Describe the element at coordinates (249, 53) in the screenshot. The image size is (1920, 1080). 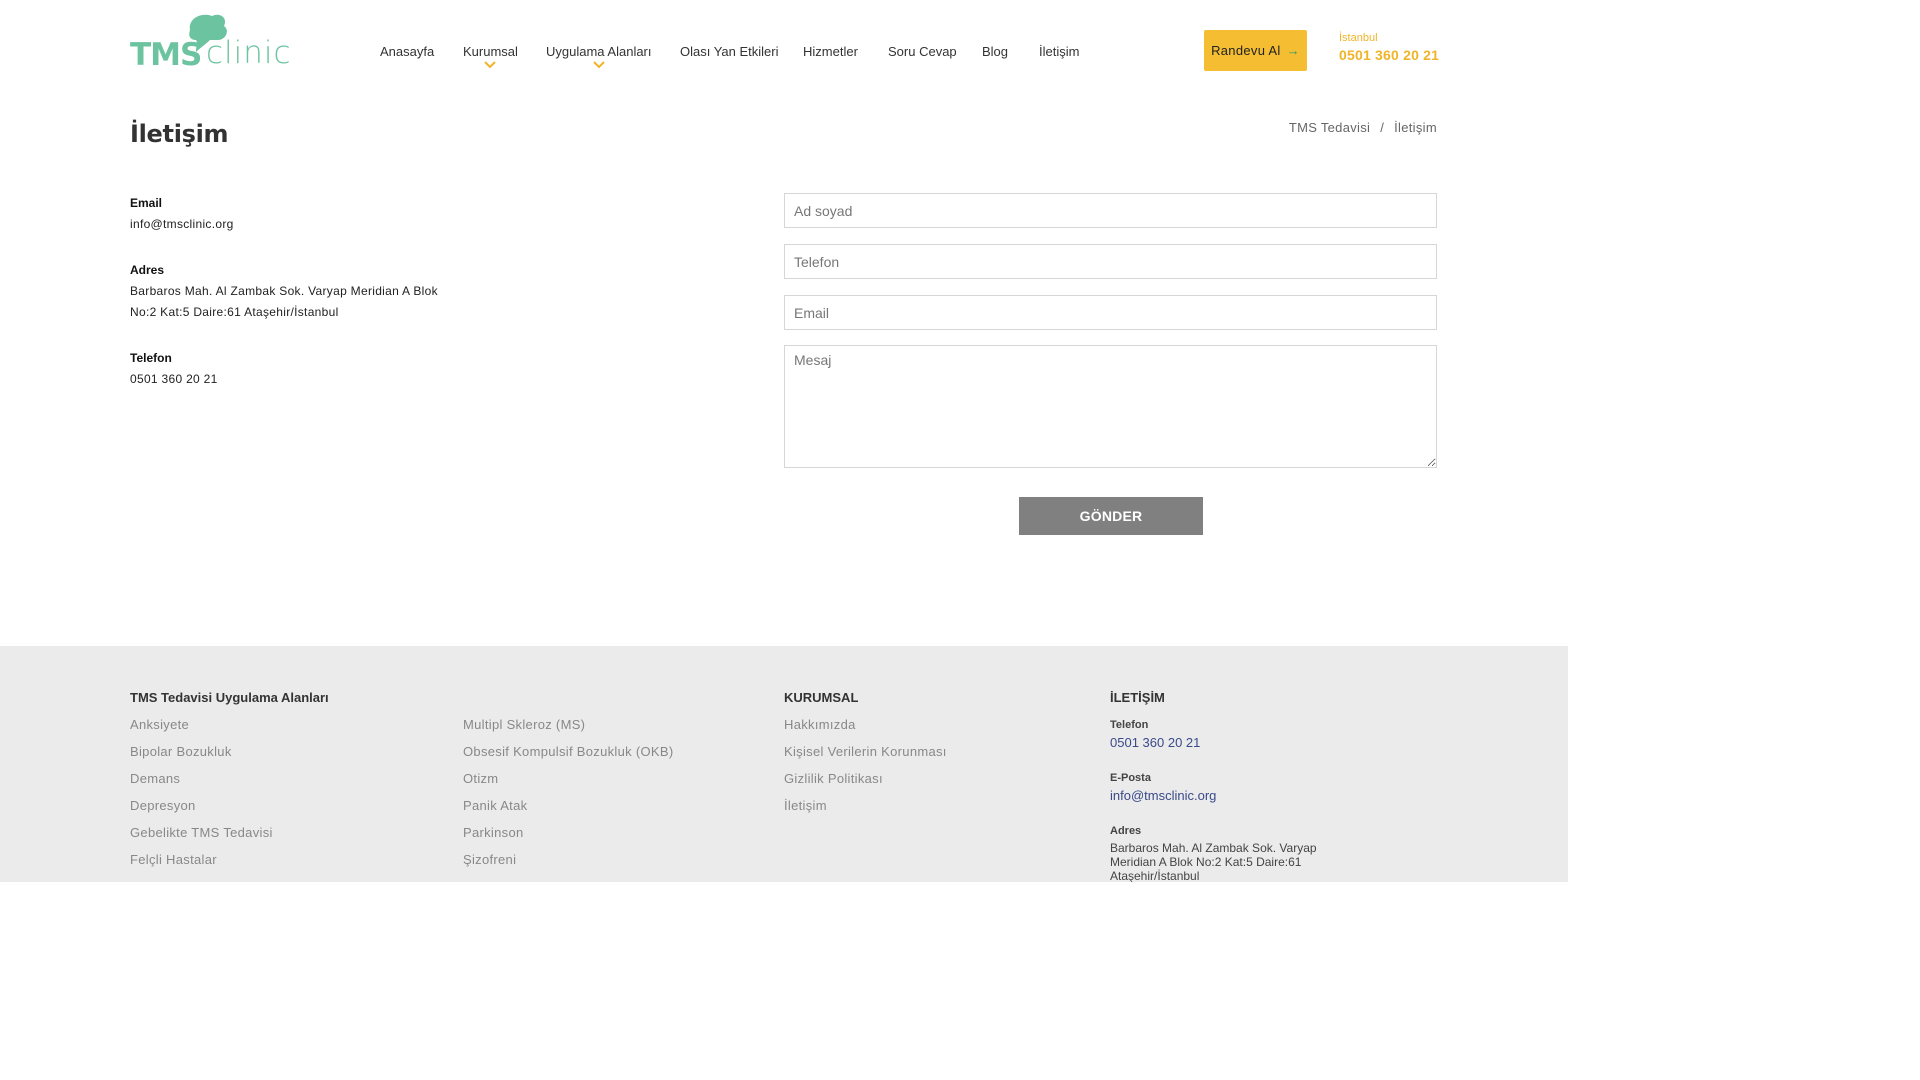
I see `logo-text-clinic: clinic` at that location.